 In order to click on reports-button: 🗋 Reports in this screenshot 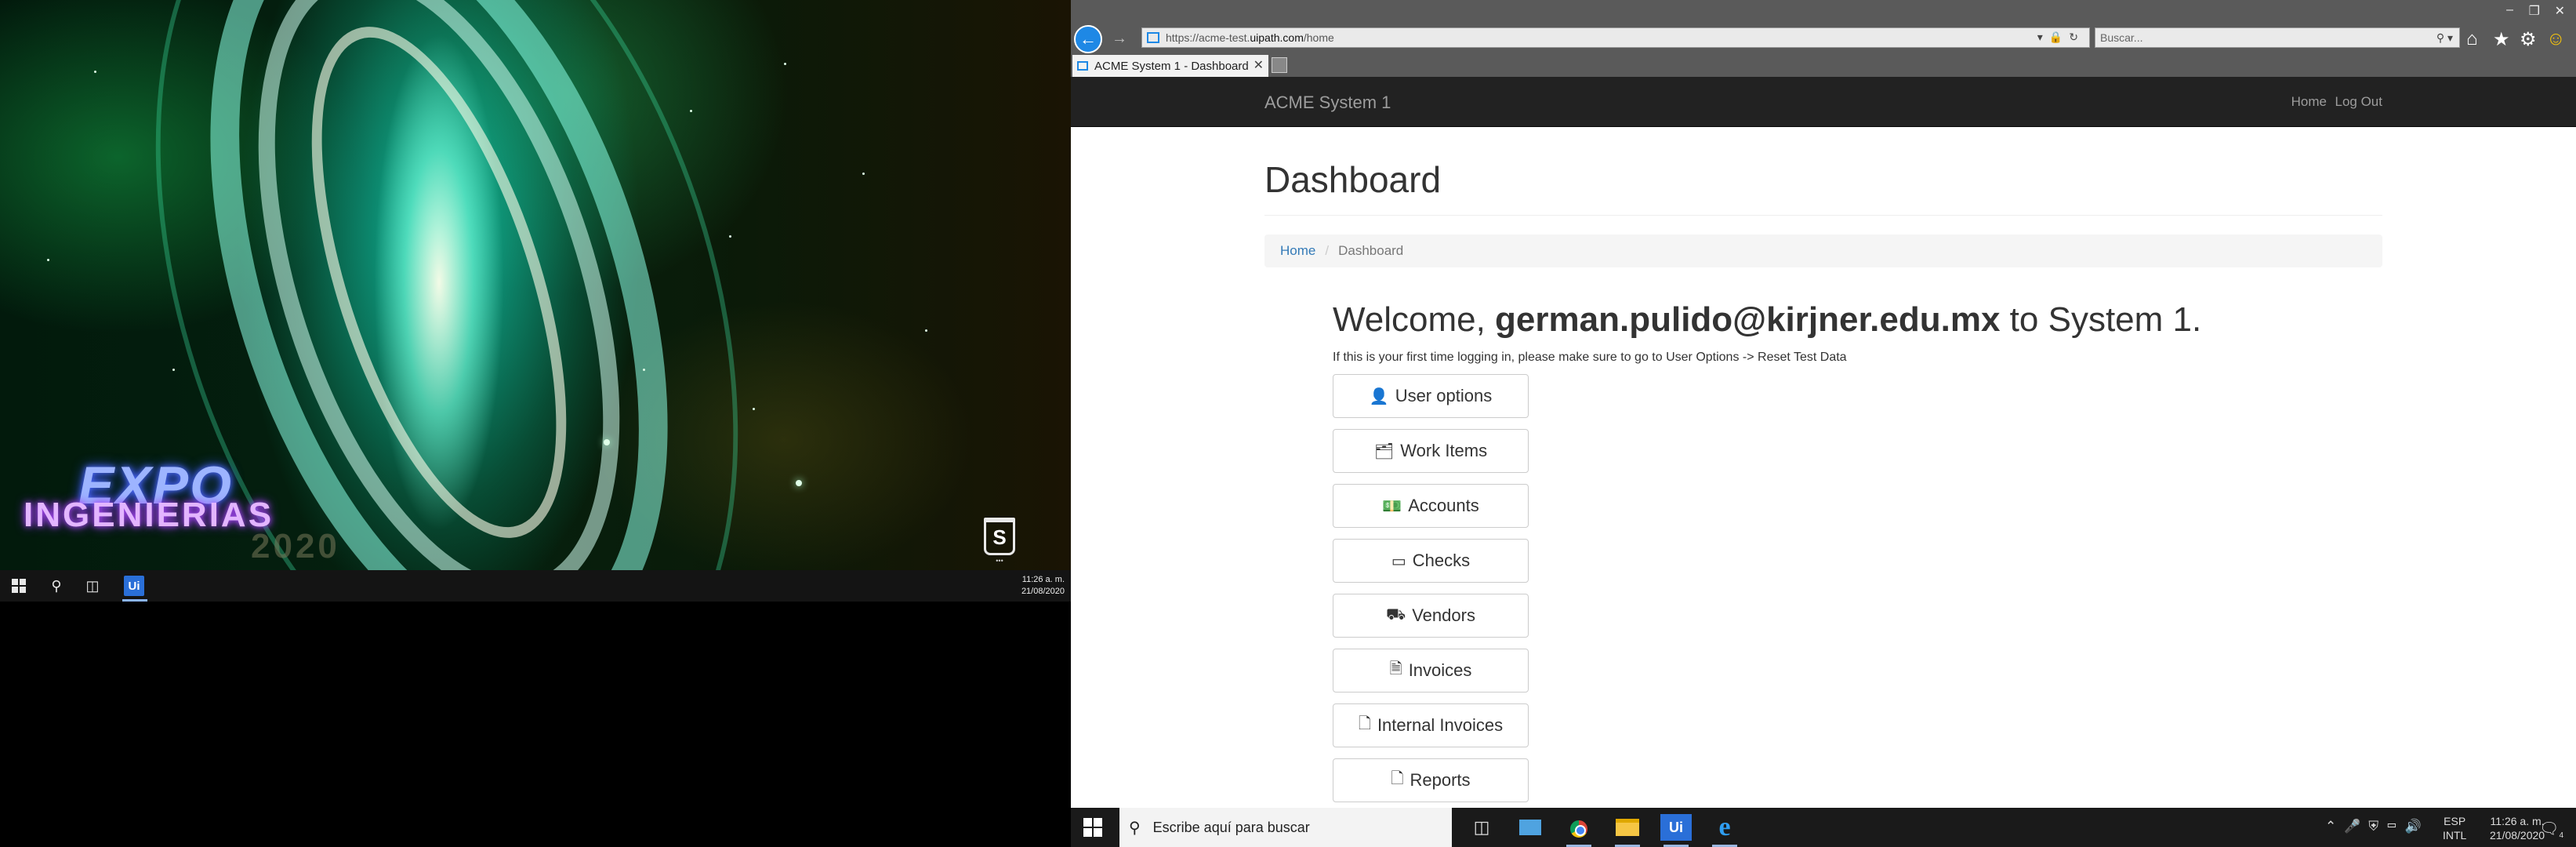, I will do `click(1431, 780)`.